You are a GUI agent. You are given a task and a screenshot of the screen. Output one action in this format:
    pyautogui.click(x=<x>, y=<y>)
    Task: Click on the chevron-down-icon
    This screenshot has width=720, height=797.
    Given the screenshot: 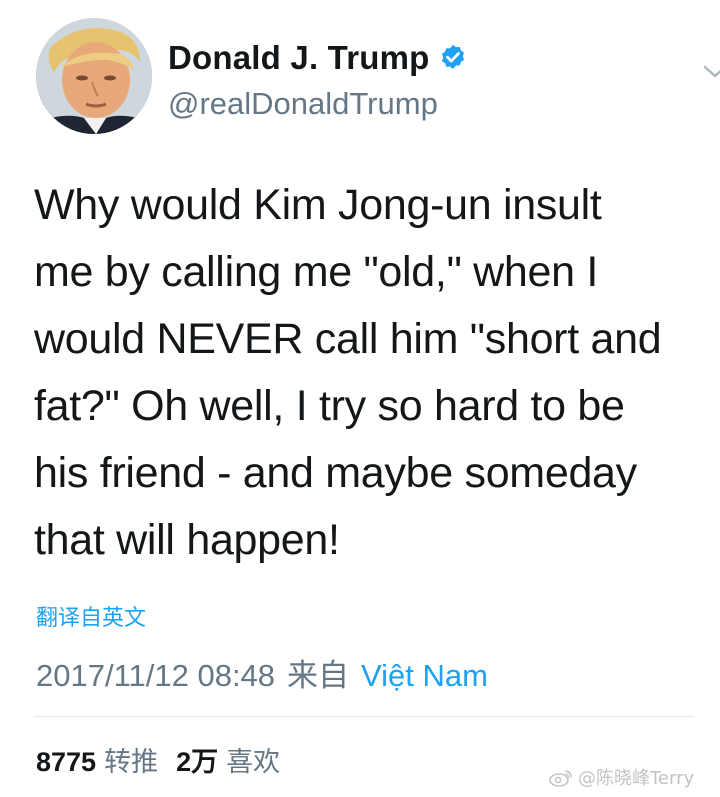 What is the action you would take?
    pyautogui.click(x=711, y=72)
    